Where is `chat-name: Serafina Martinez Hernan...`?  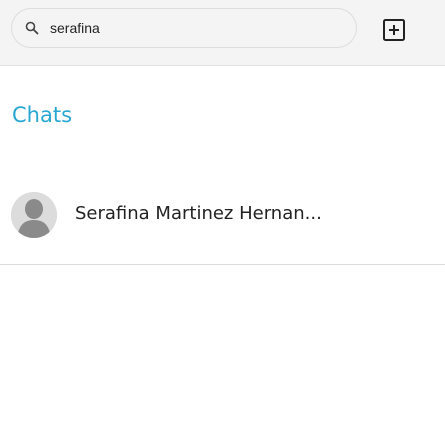 chat-name: Serafina Martinez Hernan... is located at coordinates (198, 213).